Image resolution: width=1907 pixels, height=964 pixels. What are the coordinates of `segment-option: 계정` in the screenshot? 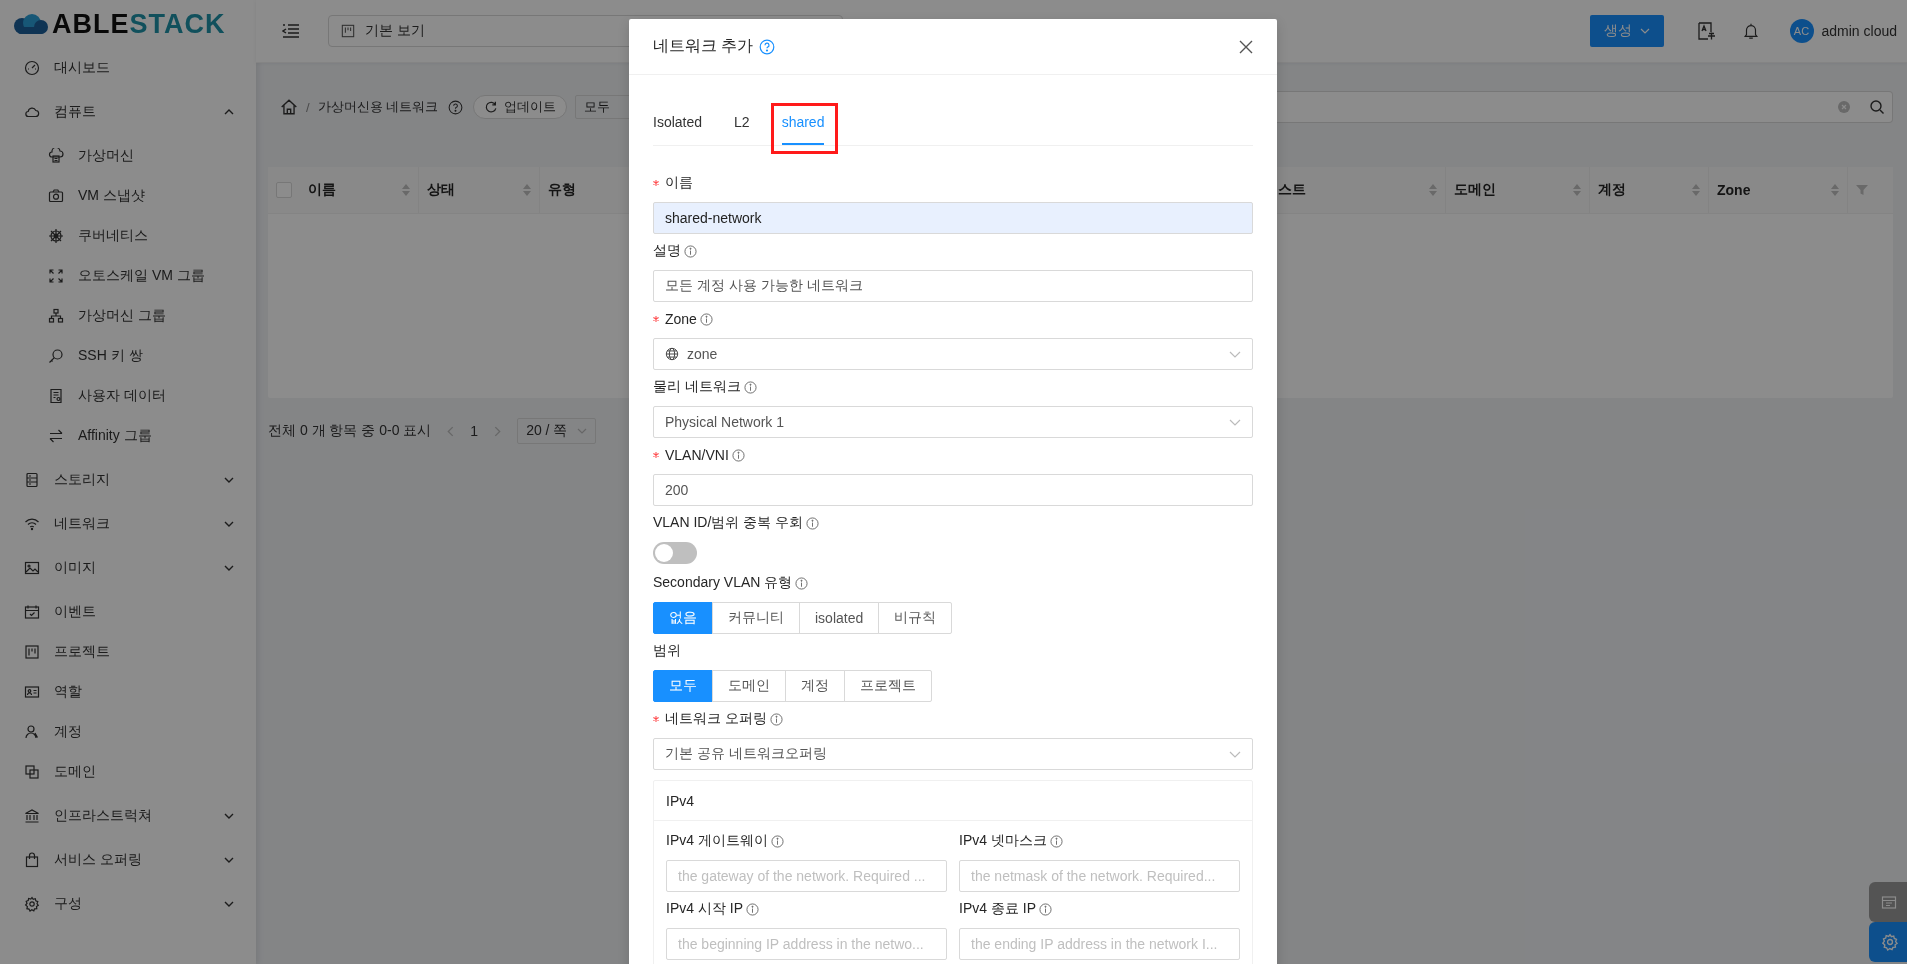 It's located at (815, 686).